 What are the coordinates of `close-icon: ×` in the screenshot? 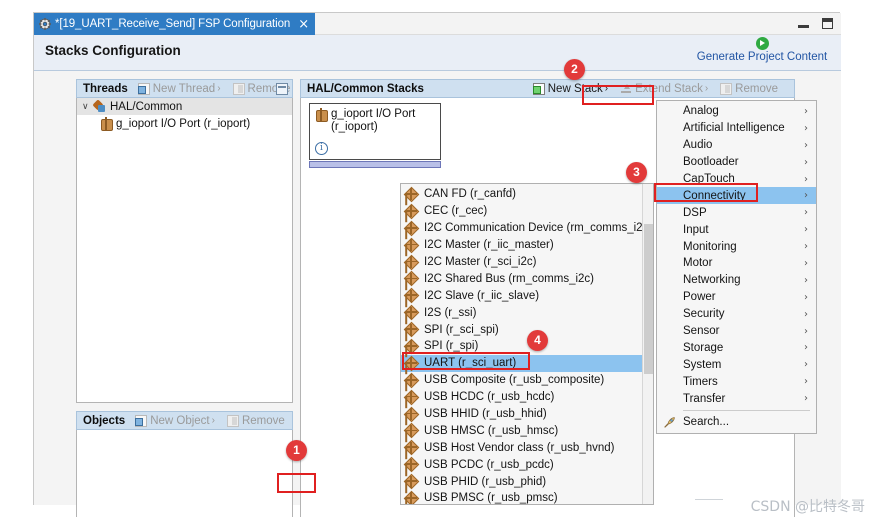 It's located at (303, 24).